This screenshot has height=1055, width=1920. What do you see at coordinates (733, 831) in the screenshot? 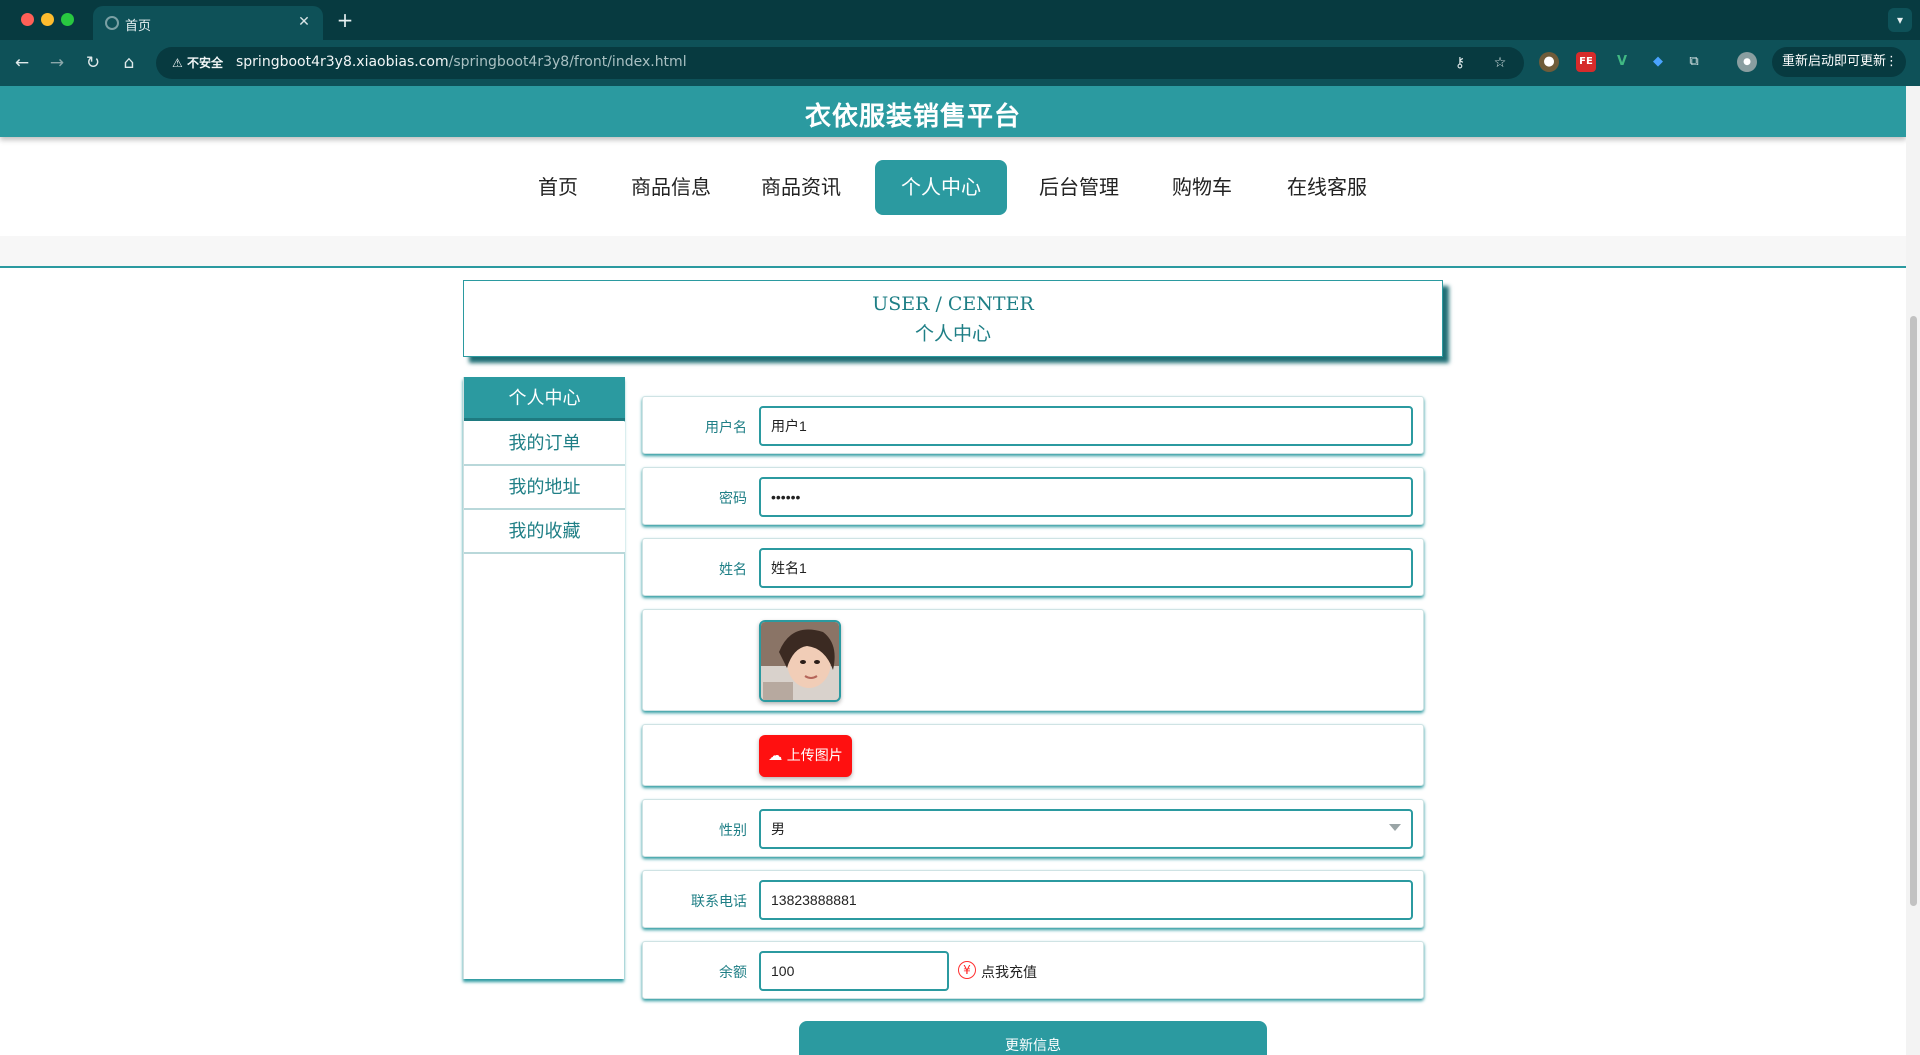
I see `gender-label: 性别` at bounding box center [733, 831].